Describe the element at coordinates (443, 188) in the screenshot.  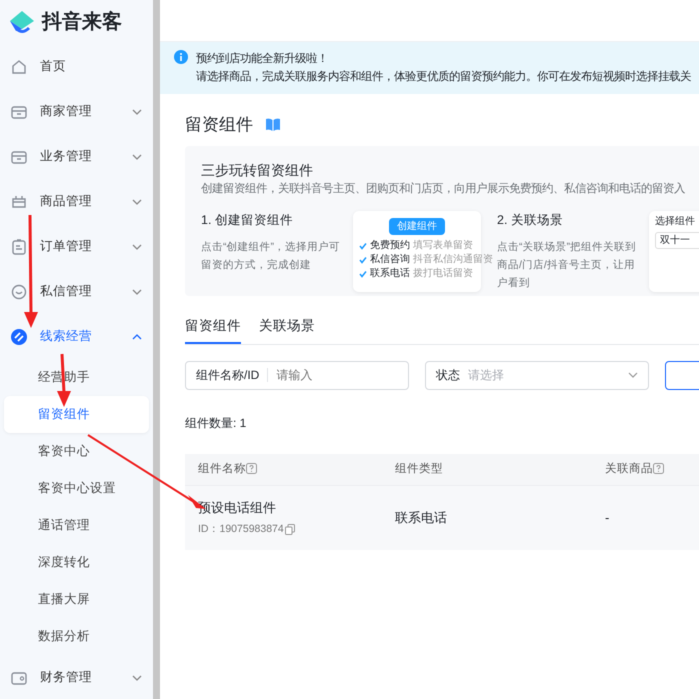
I see `guide-subtitle: 创建留资组件，关联抖音号主页、团购页和门店页，向用户展示免费预约、私信咨询和电话的留资入` at that location.